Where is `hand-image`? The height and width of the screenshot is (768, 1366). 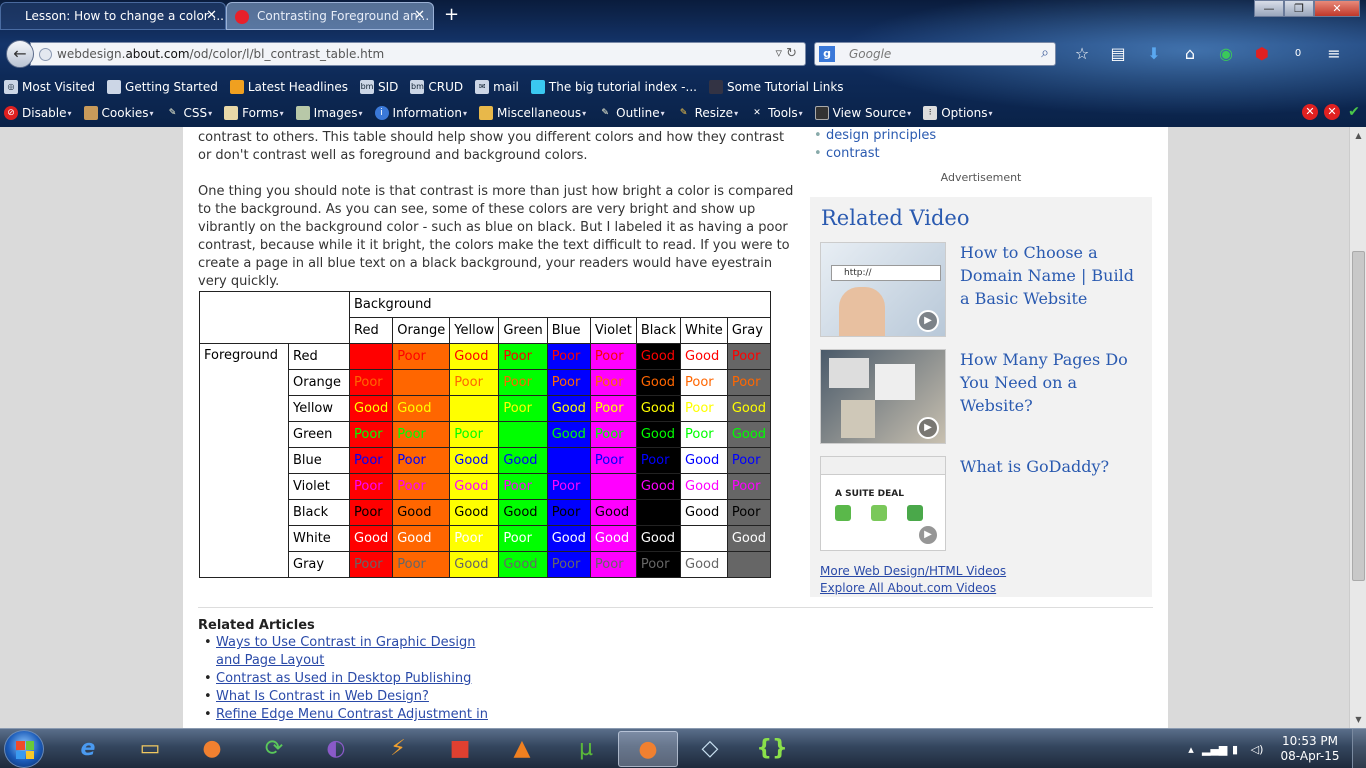 hand-image is located at coordinates (862, 311).